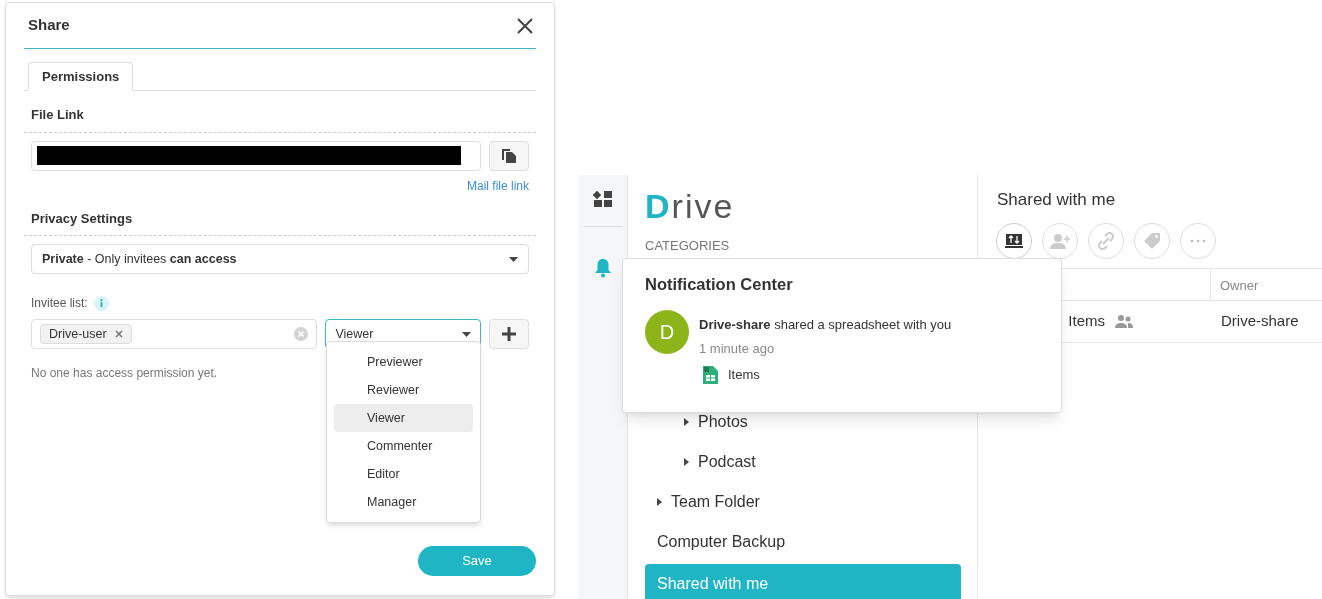  Describe the element at coordinates (737, 349) in the screenshot. I see `notification-time: 1 minute ago` at that location.